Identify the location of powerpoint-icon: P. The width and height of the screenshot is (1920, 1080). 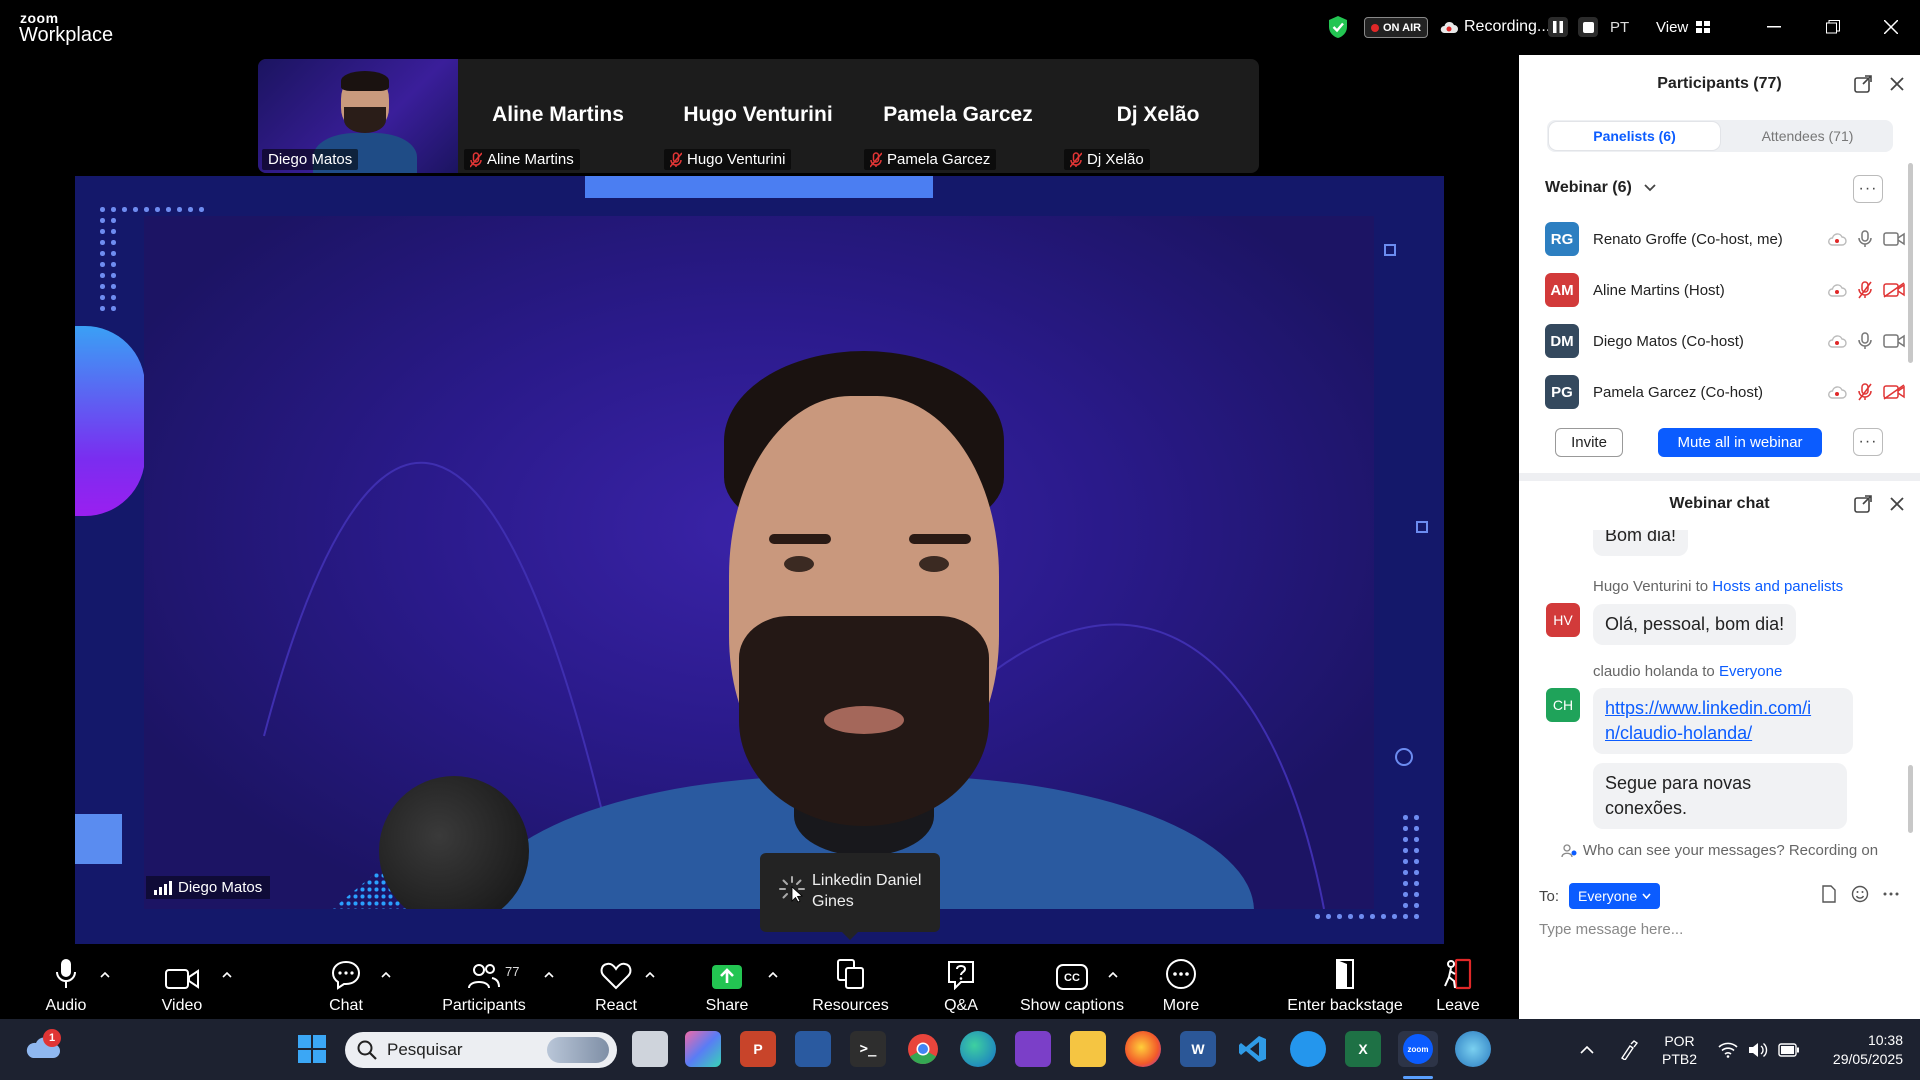
(758, 1049).